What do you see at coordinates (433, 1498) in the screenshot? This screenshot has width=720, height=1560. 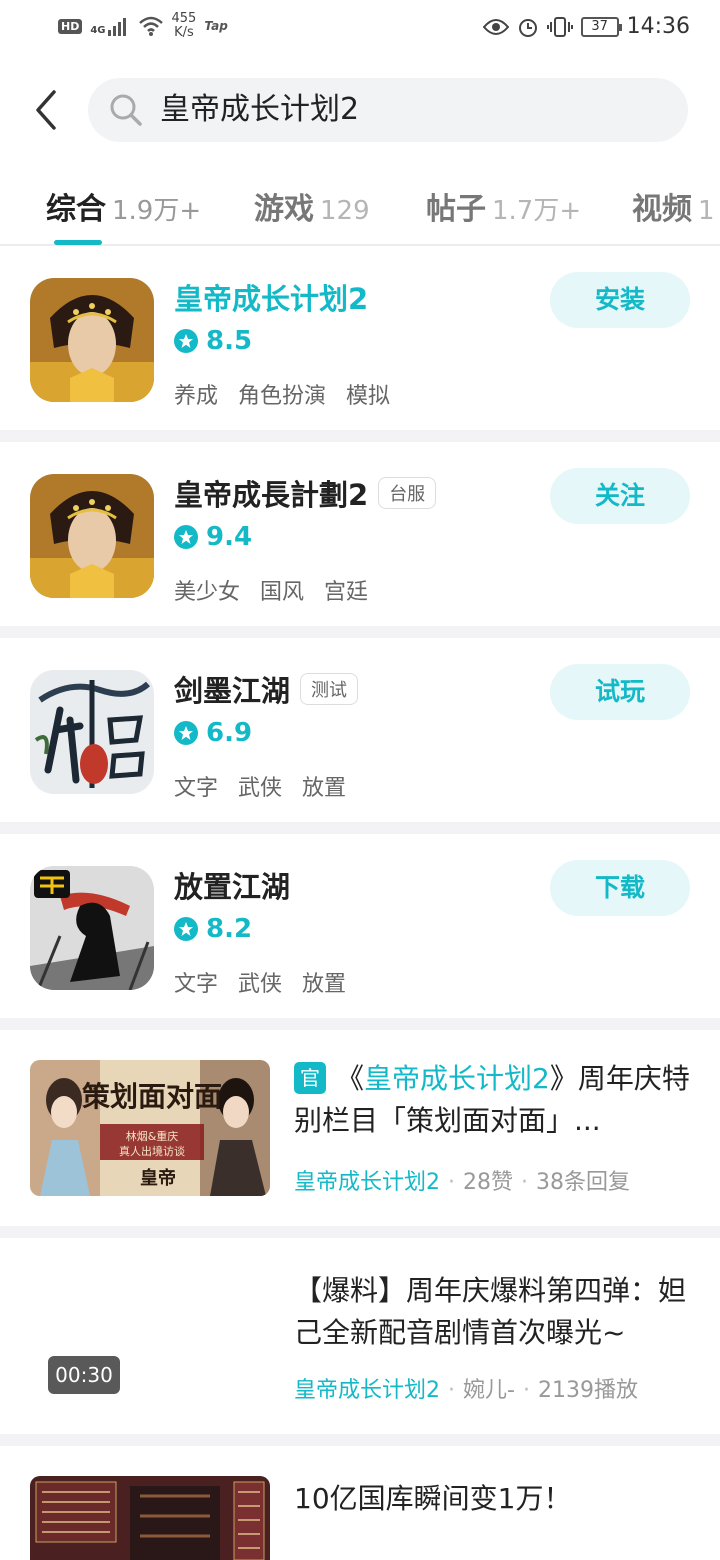 I see `post-title: 10亿国库瞬间变1万！` at bounding box center [433, 1498].